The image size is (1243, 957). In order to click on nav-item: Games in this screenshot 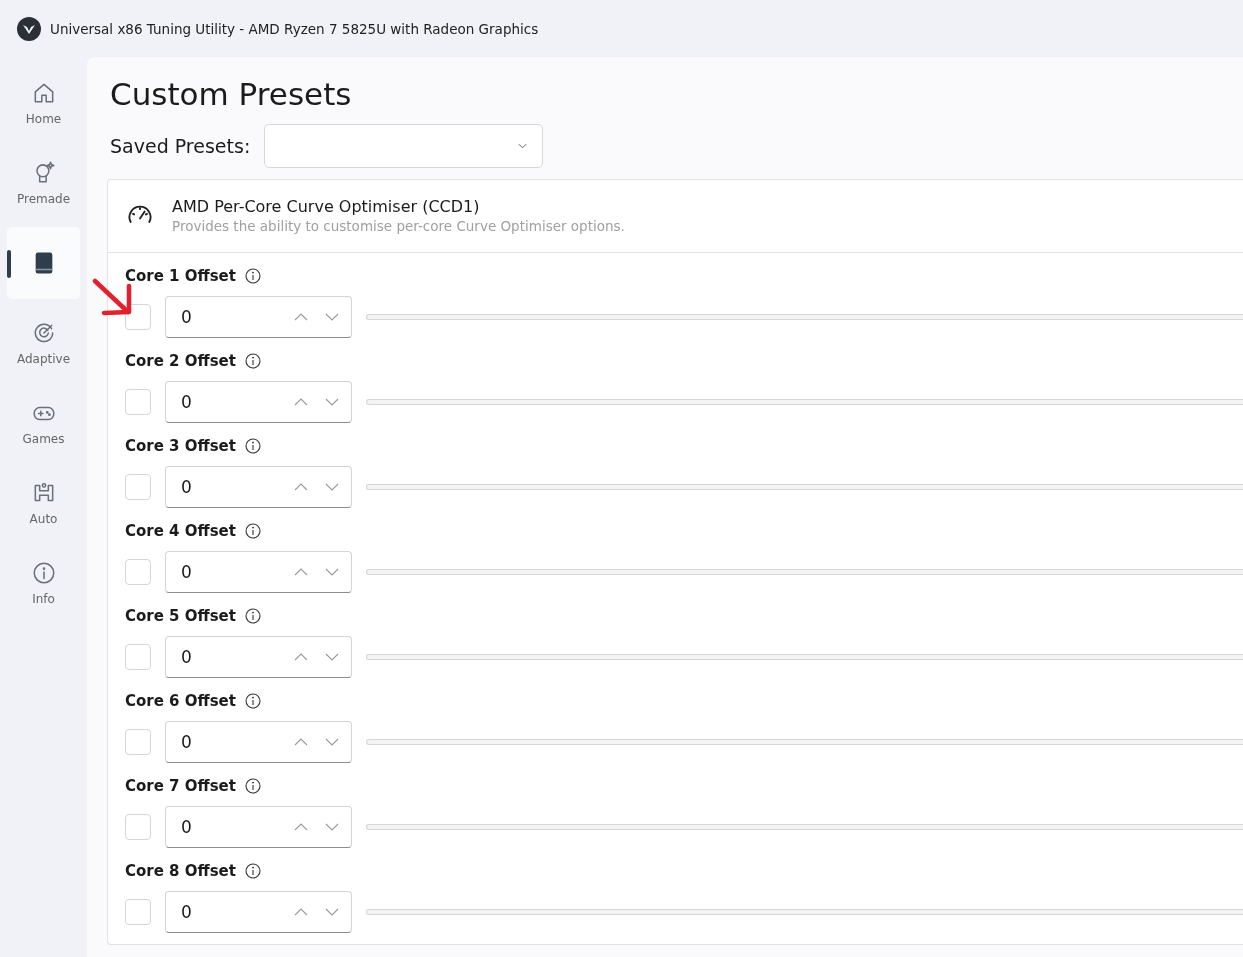, I will do `click(43, 423)`.